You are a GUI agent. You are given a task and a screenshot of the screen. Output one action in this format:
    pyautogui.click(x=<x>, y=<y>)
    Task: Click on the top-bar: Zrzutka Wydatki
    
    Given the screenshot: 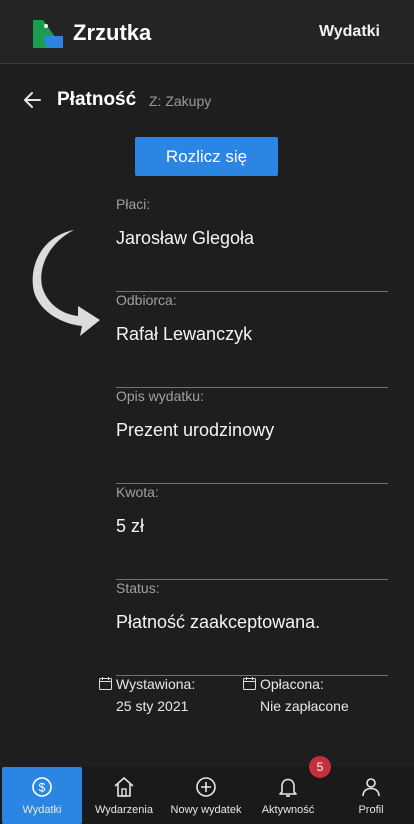 What is the action you would take?
    pyautogui.click(x=207, y=32)
    